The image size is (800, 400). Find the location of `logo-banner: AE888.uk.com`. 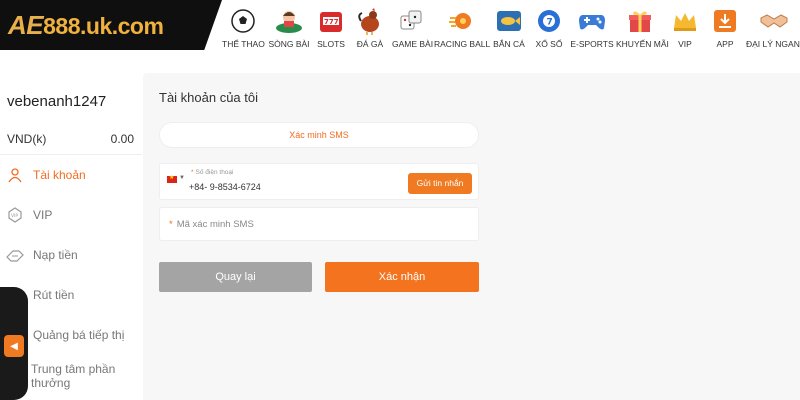

logo-banner: AE888.uk.com is located at coordinates (111, 25).